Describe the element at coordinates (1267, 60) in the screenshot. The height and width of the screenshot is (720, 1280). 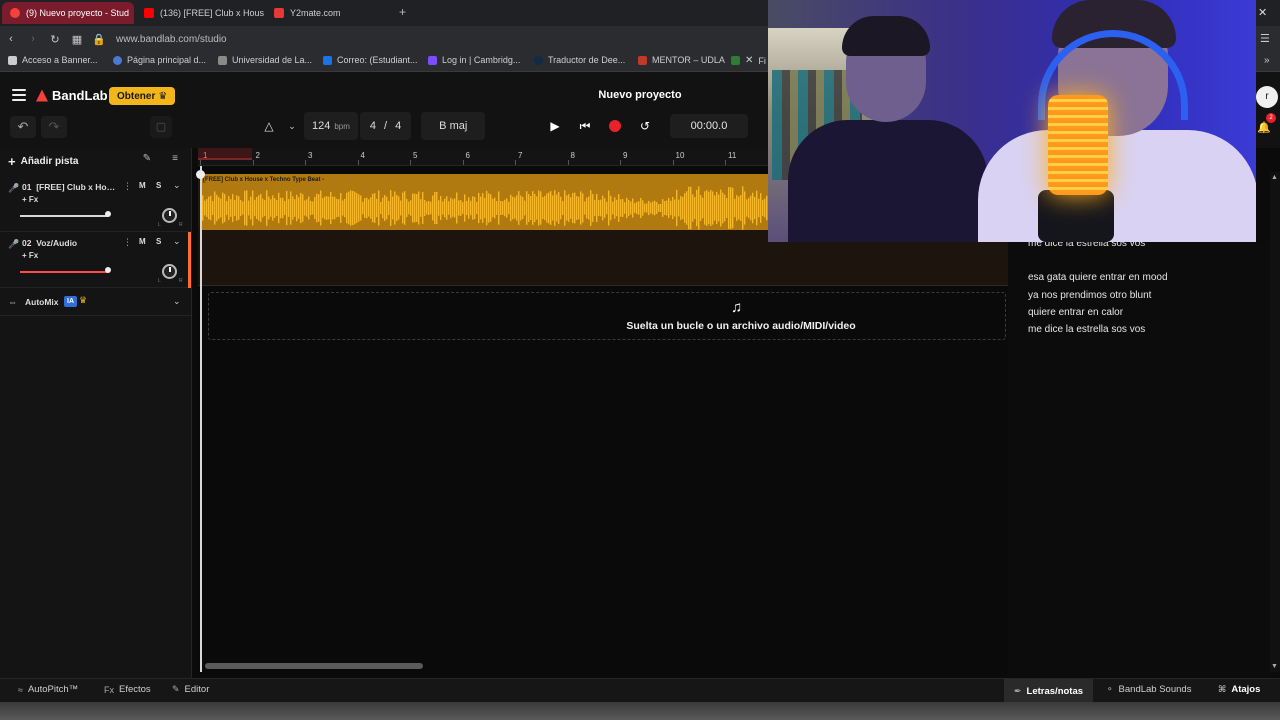
I see `bookmarks-overflow-icon: »` at that location.